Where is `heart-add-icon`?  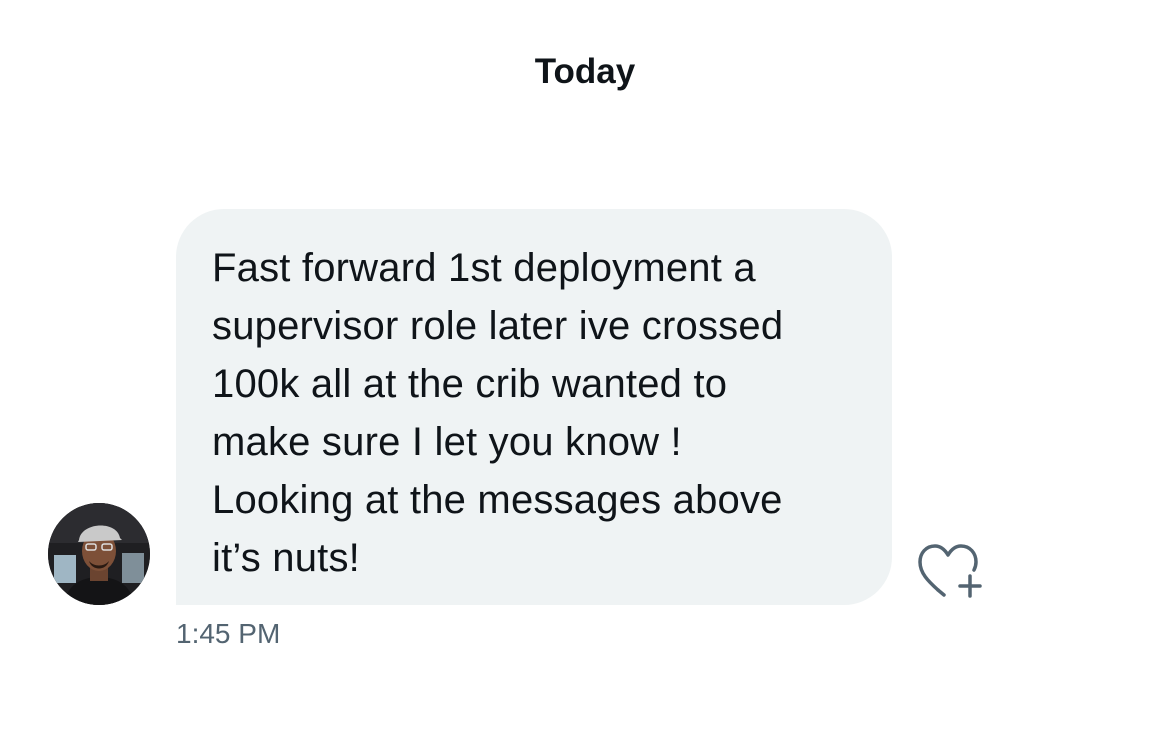 heart-add-icon is located at coordinates (950, 571).